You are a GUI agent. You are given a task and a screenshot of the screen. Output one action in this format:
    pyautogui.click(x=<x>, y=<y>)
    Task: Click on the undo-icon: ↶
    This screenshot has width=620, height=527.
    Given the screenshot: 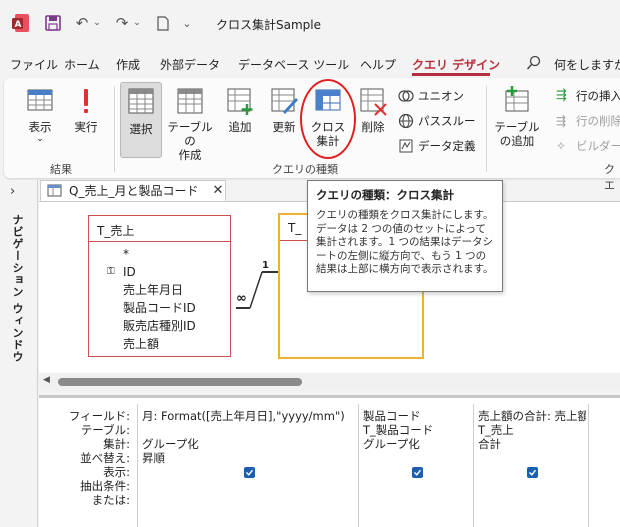 What is the action you would take?
    pyautogui.click(x=82, y=23)
    